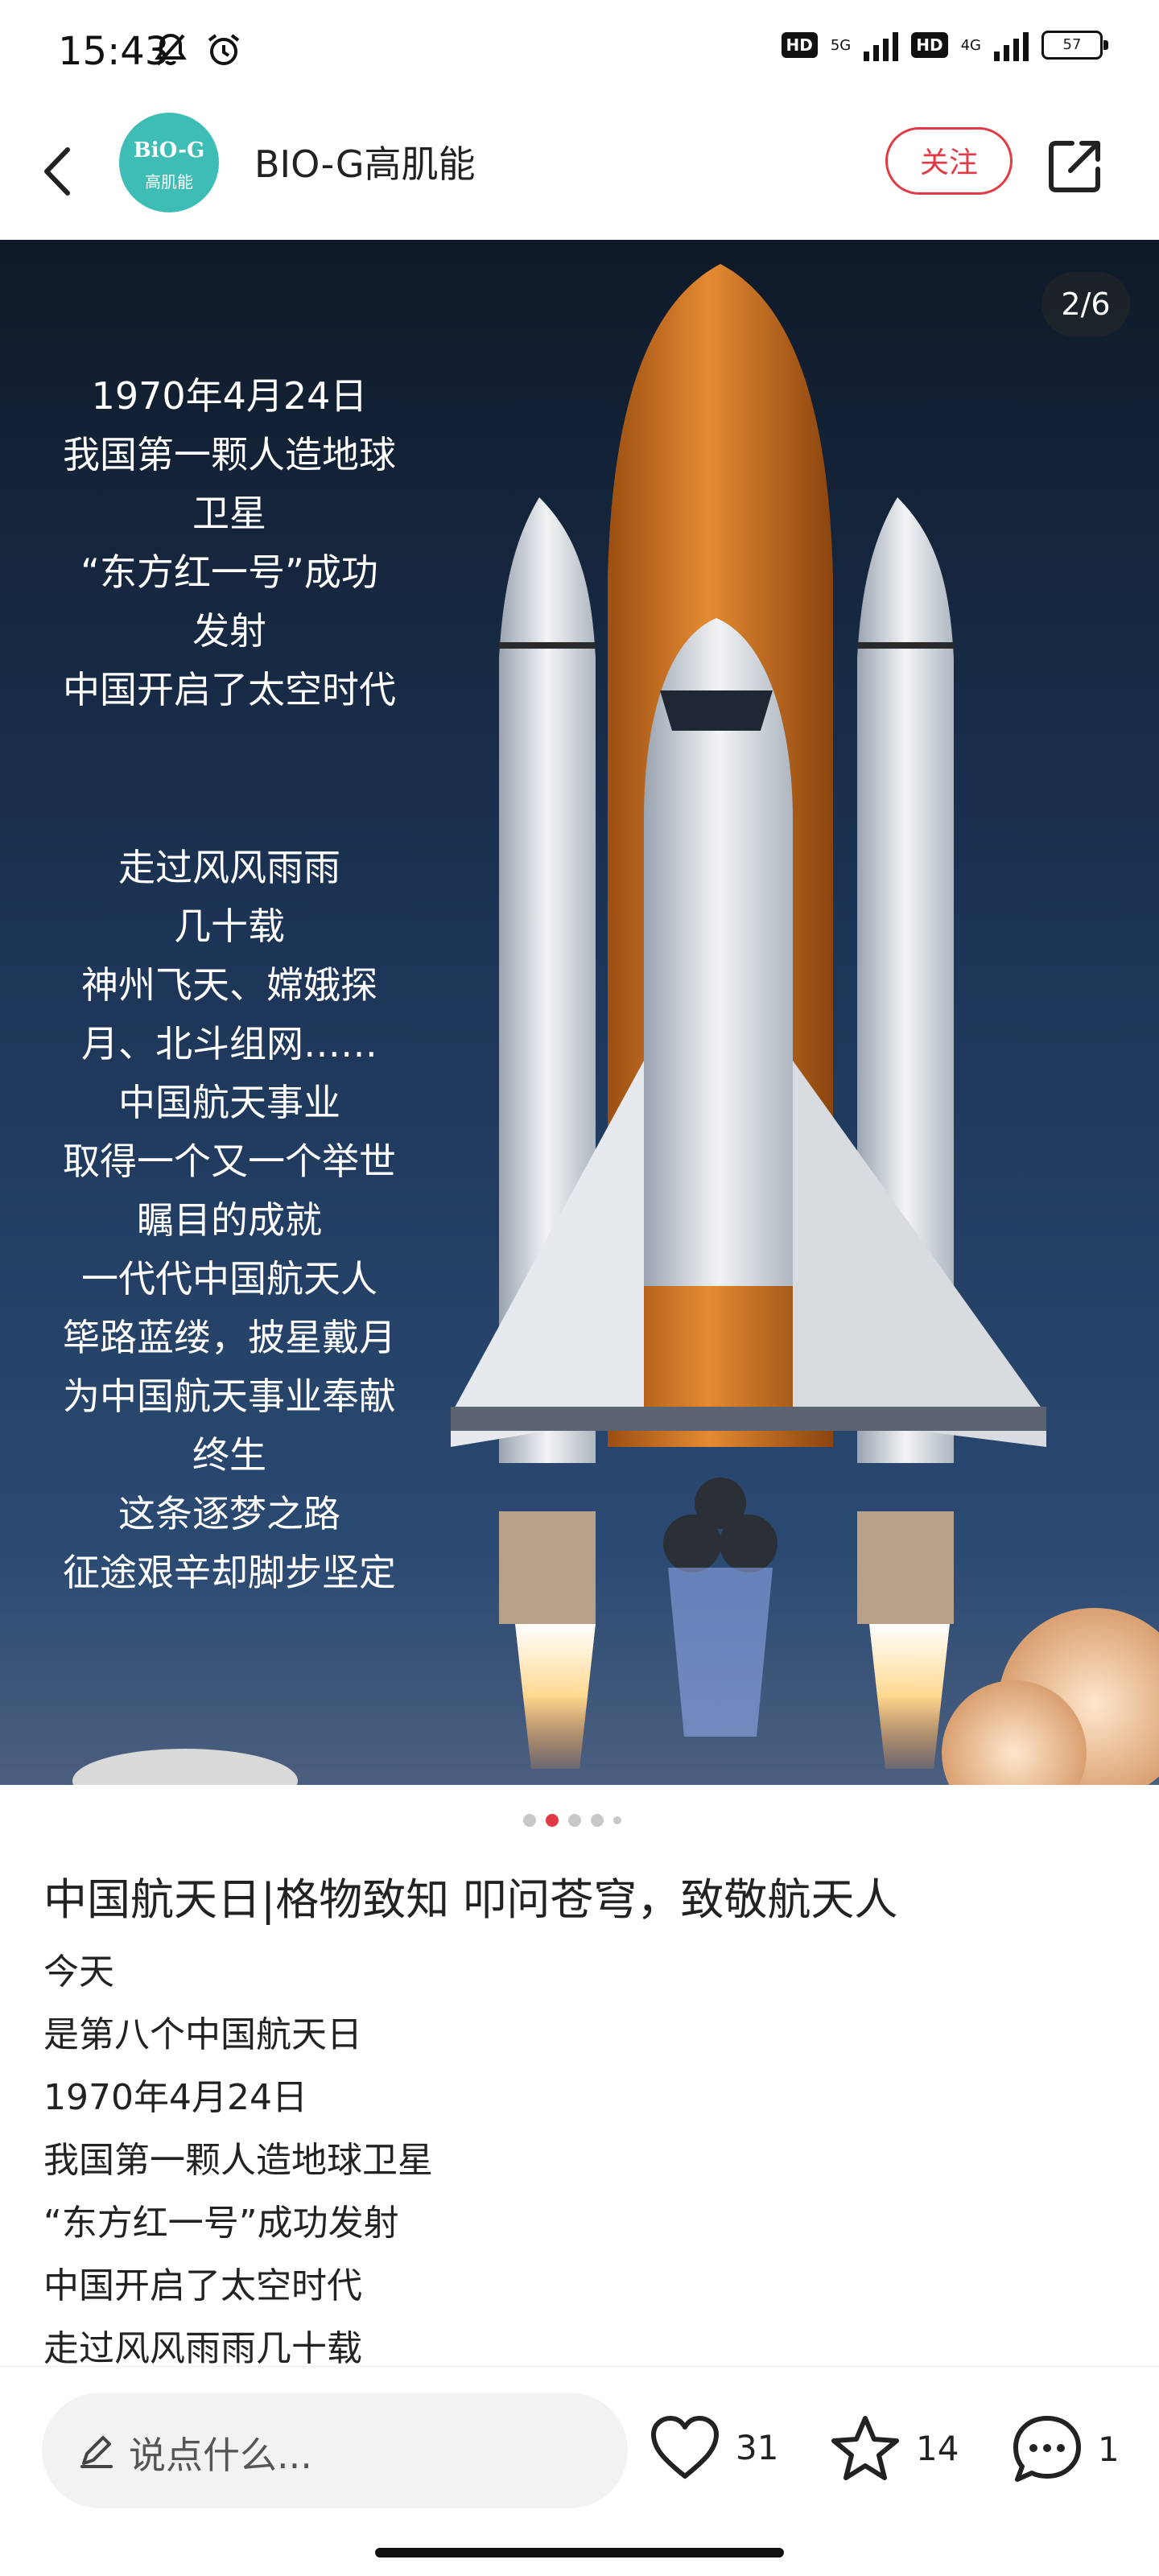  I want to click on hd-badge-2: HD, so click(929, 45).